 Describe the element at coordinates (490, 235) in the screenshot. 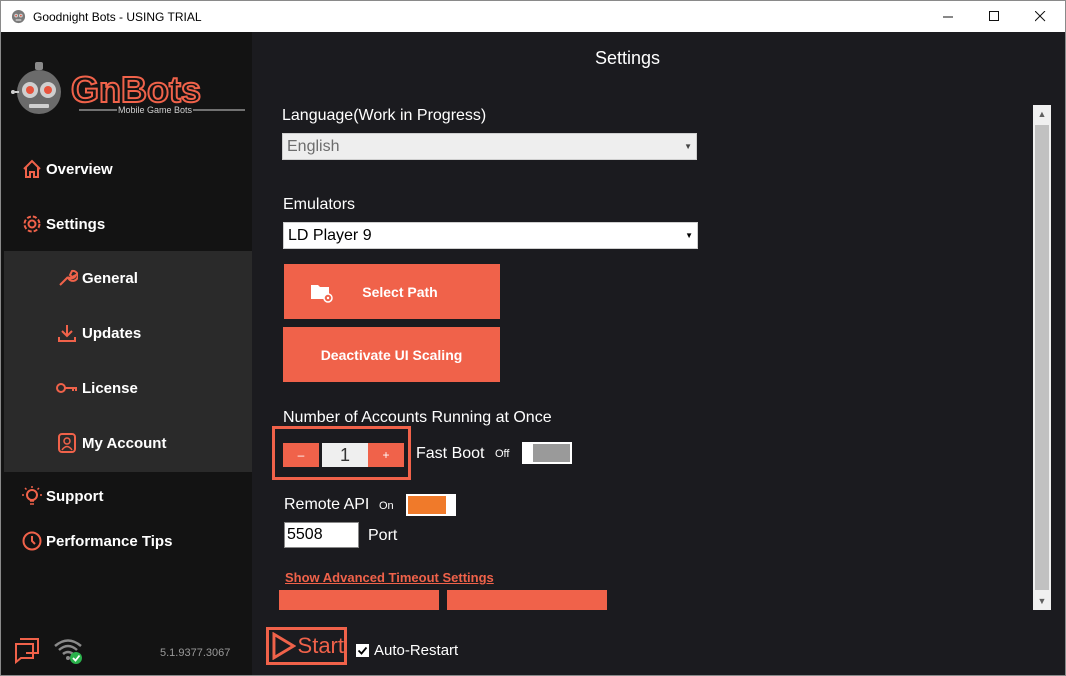

I see `emulator-select: LD Player 9 ▼` at that location.